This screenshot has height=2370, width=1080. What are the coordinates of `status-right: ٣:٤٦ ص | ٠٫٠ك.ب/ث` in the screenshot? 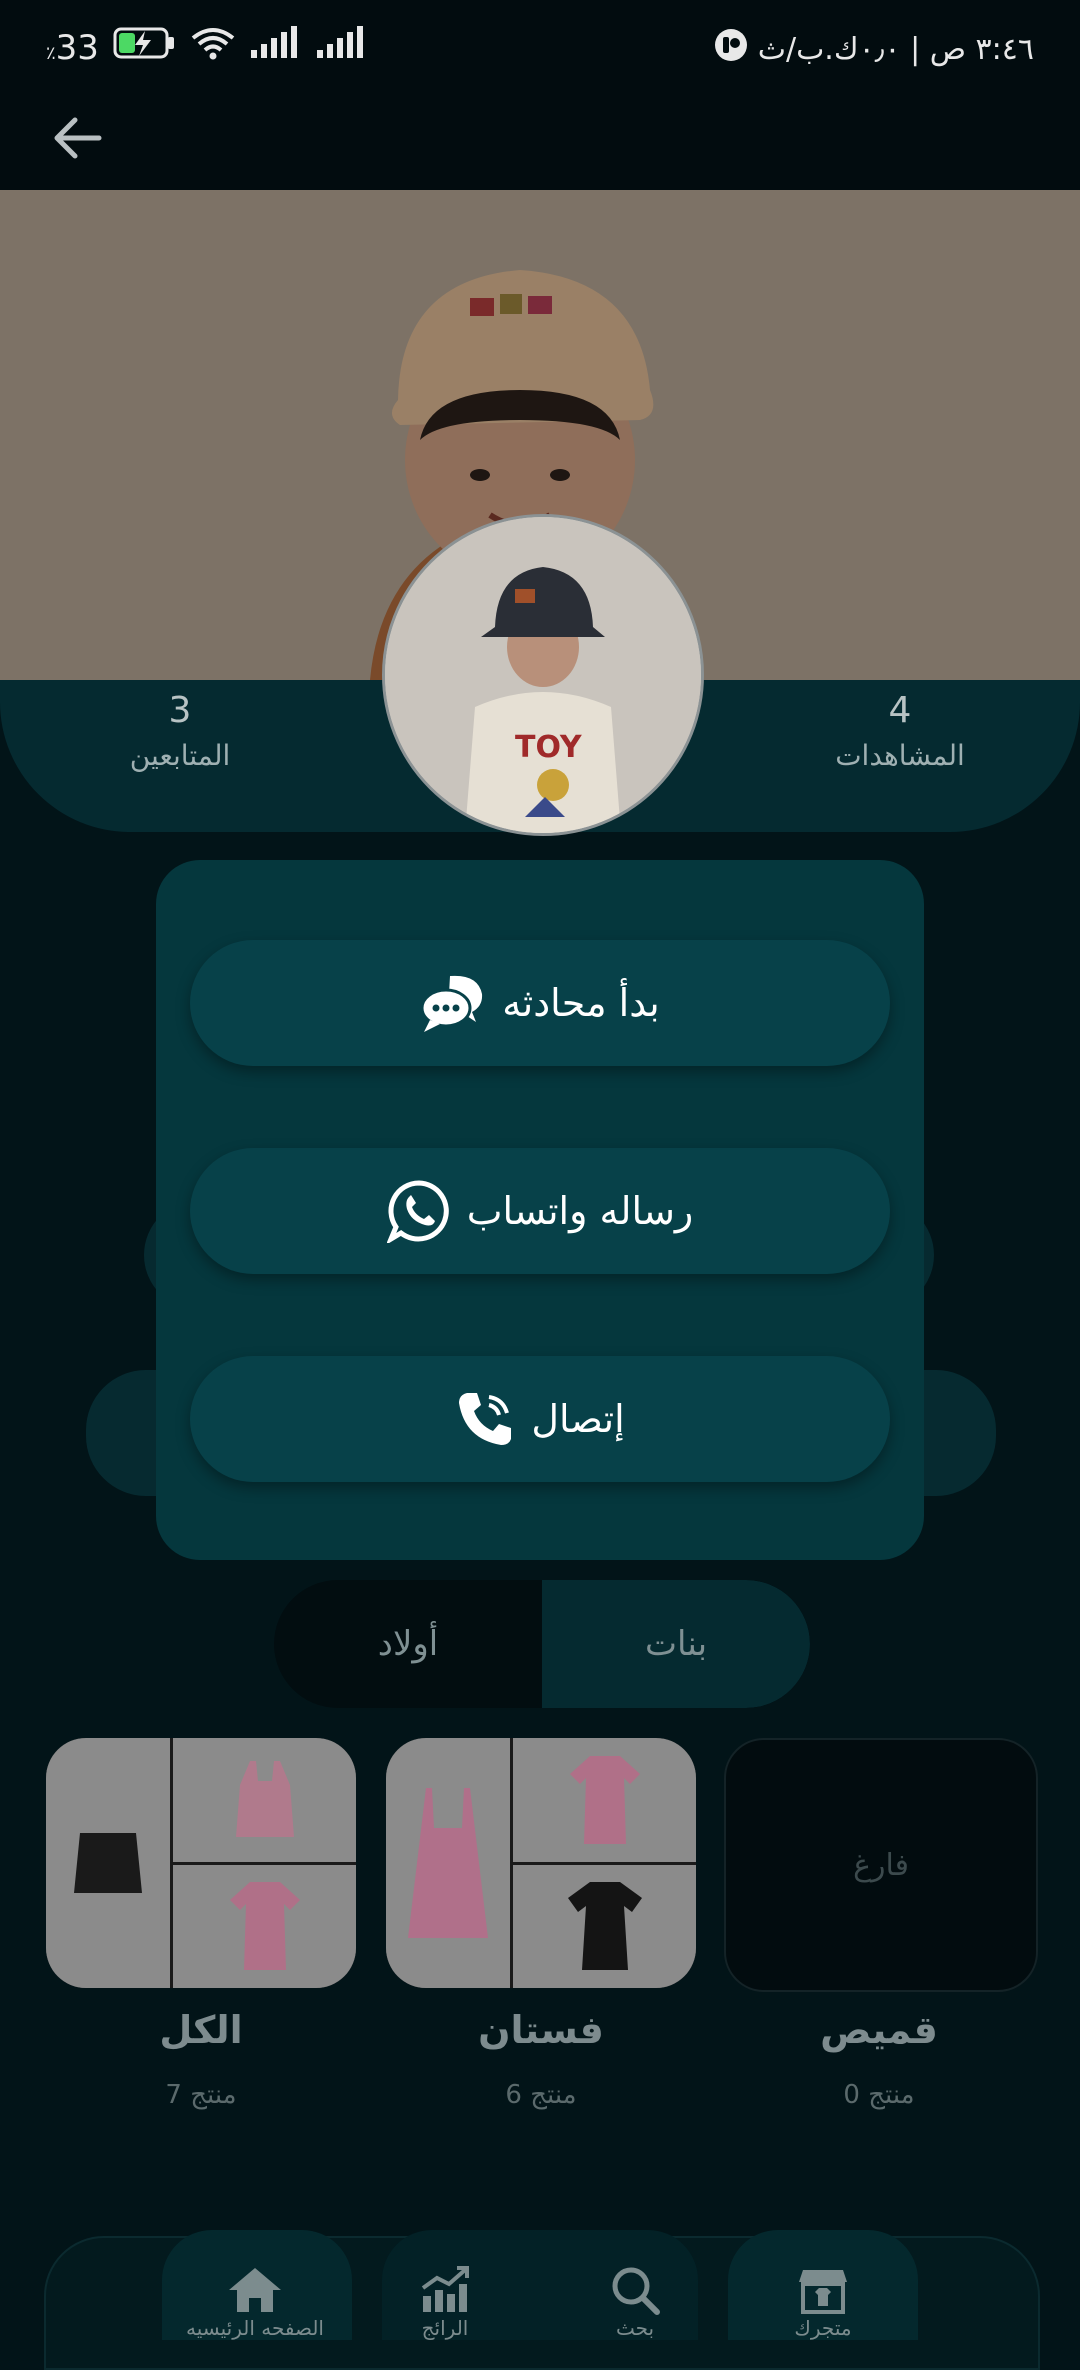 It's located at (874, 49).